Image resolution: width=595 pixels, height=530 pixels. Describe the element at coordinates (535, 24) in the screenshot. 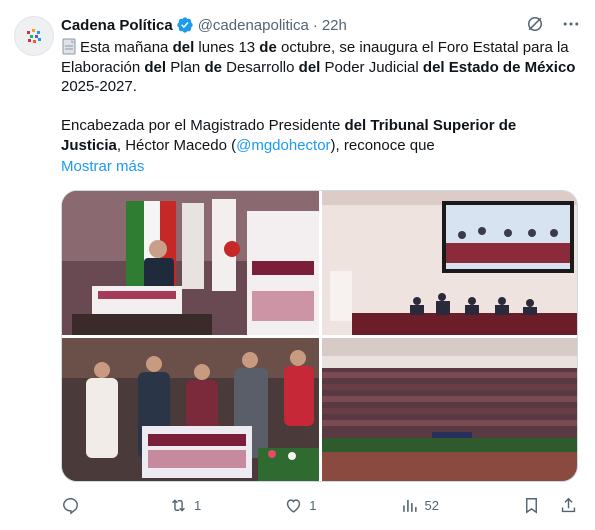

I see `grok-icon` at that location.